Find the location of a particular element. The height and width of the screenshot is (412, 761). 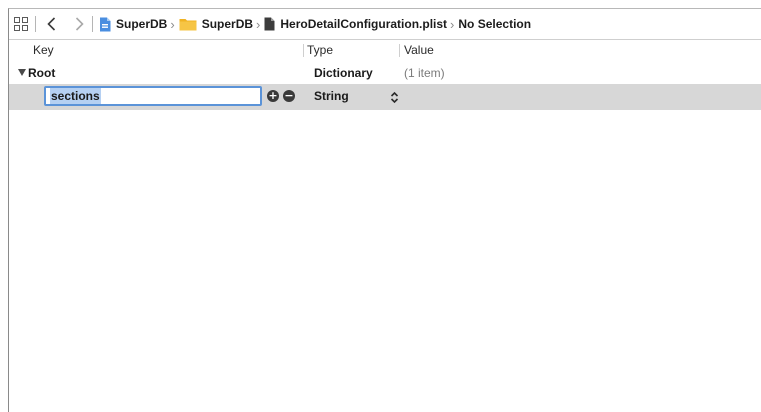

column-header-value: Value is located at coordinates (419, 50).